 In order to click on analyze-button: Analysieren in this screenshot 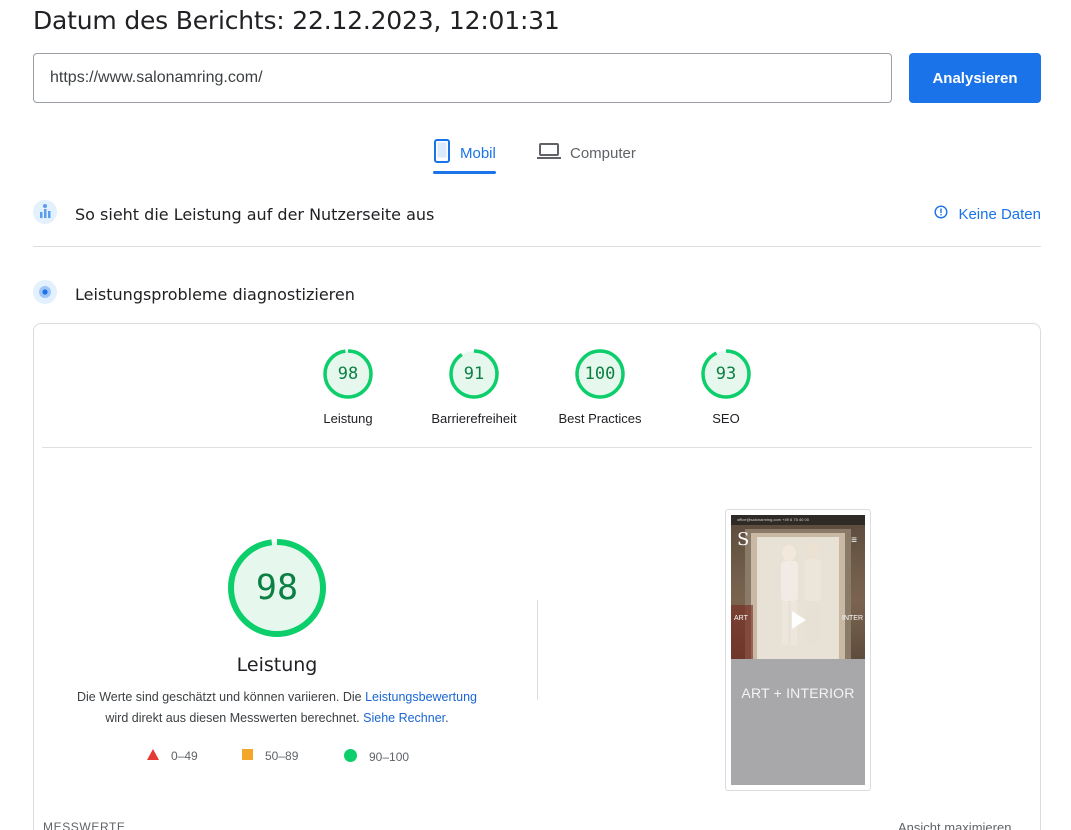, I will do `click(975, 78)`.